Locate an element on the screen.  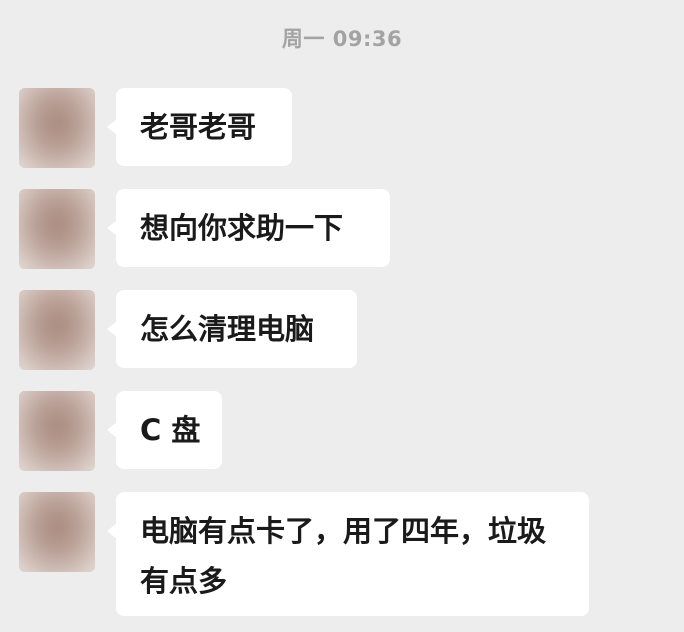
message-bubble: C 盘 is located at coordinates (164, 430).